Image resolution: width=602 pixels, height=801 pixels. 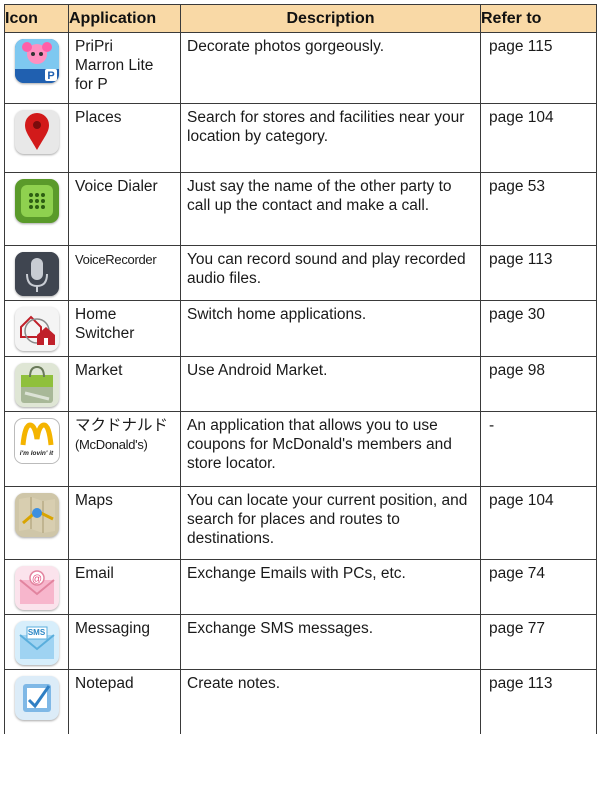 What do you see at coordinates (124, 523) in the screenshot?
I see `app-name-cell: Maps` at bounding box center [124, 523].